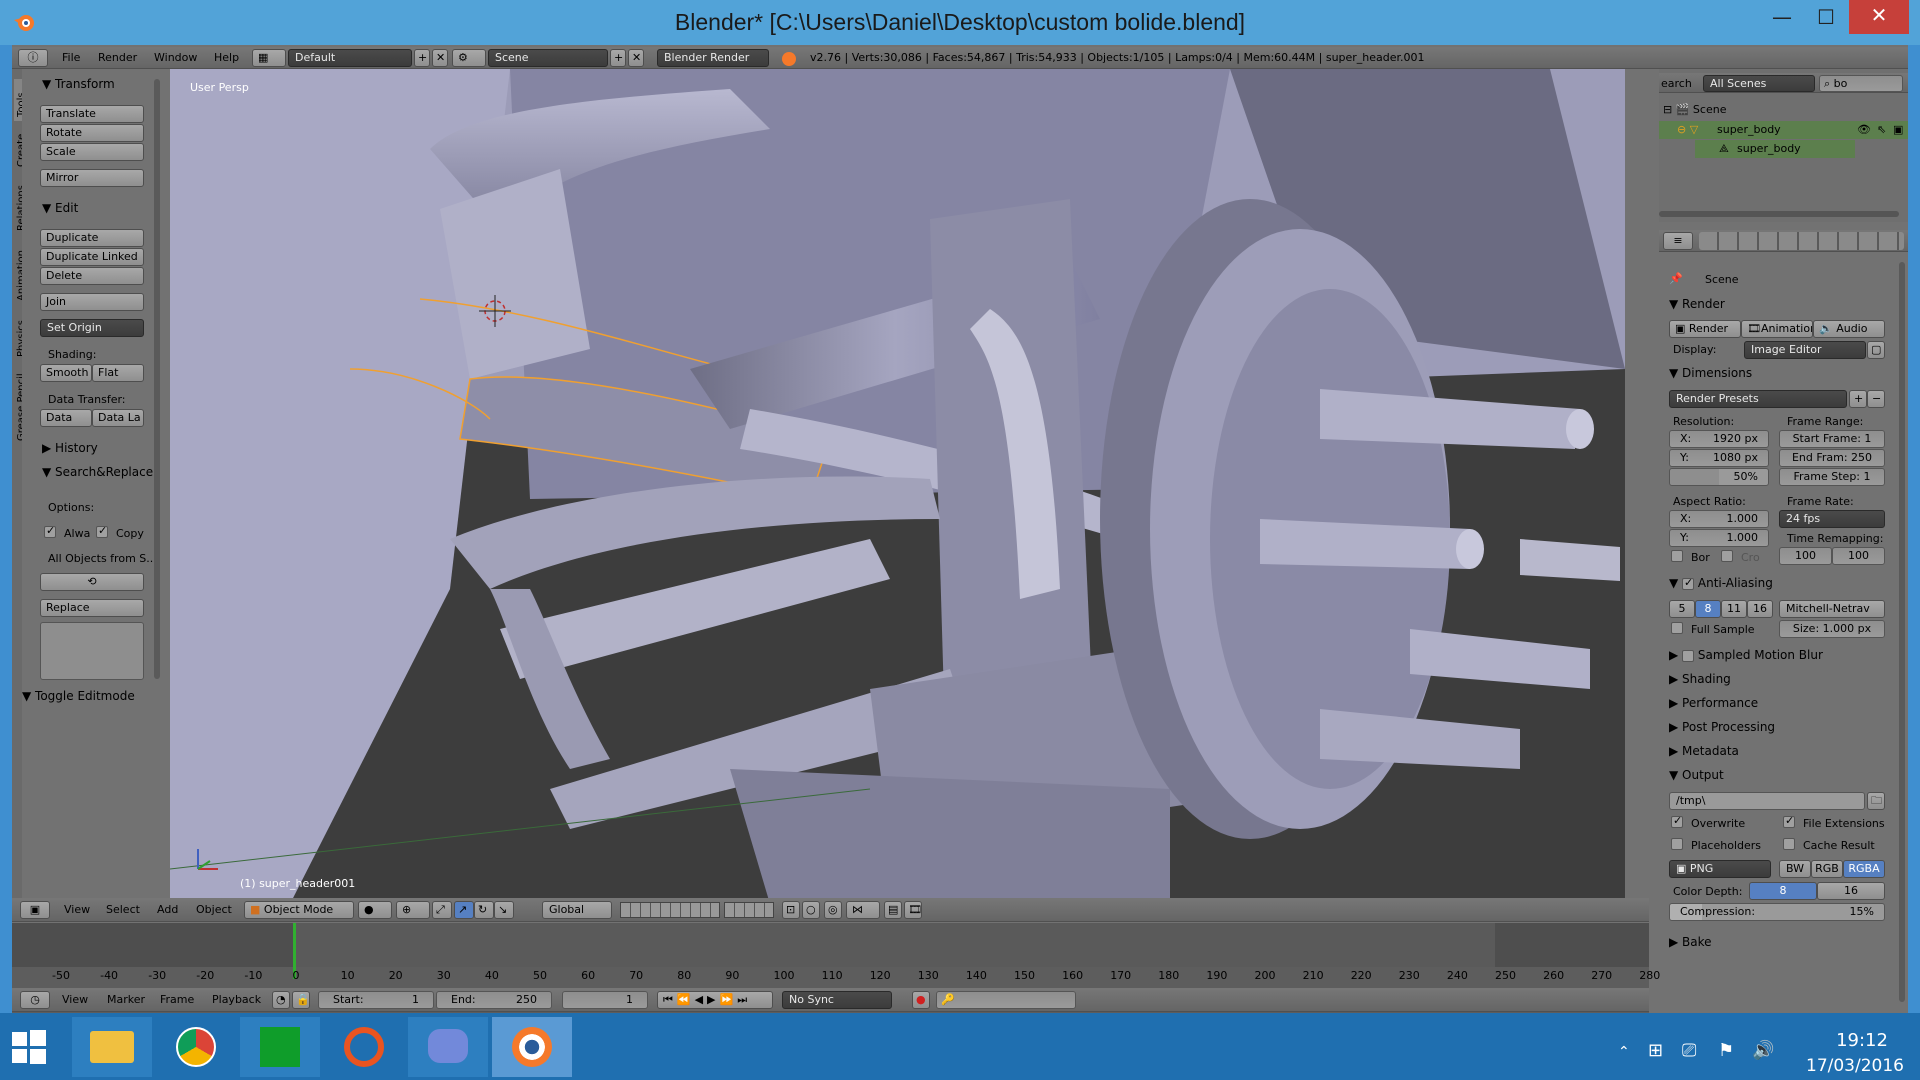 The image size is (1920, 1080). What do you see at coordinates (50, 531) in the screenshot?
I see `always-checkbox` at bounding box center [50, 531].